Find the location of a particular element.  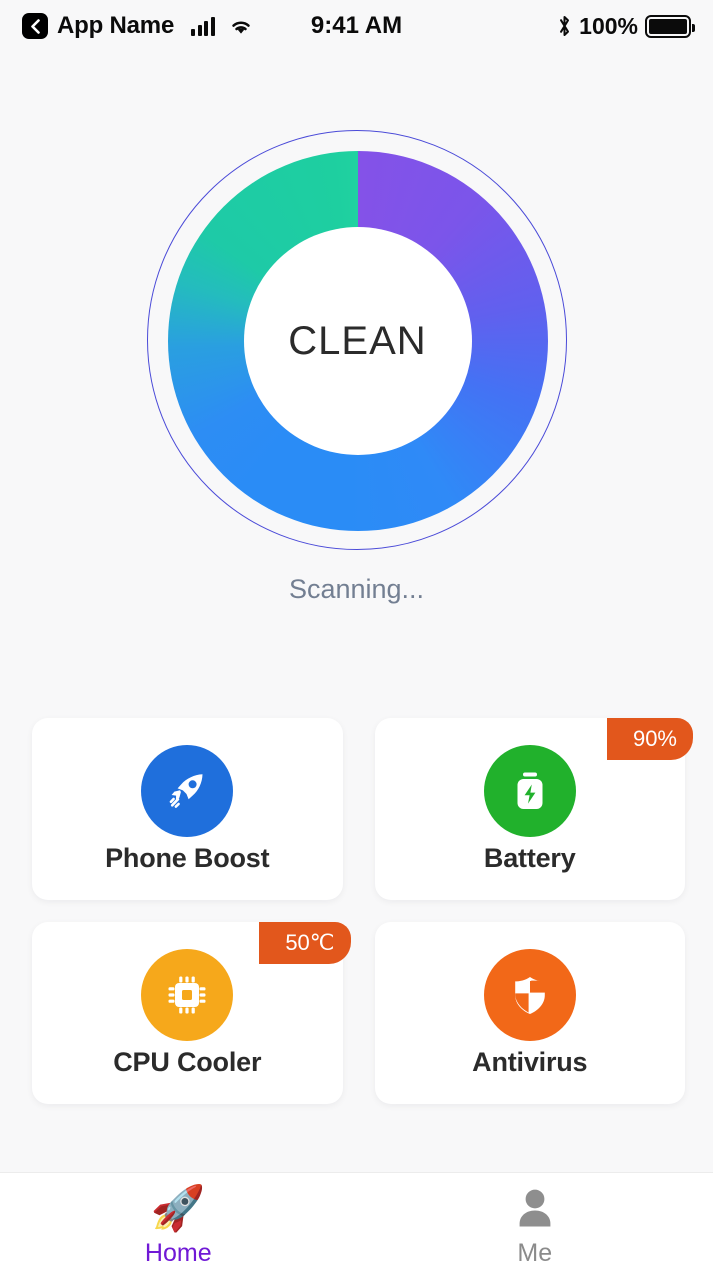

rocket-icon is located at coordinates (186, 790).